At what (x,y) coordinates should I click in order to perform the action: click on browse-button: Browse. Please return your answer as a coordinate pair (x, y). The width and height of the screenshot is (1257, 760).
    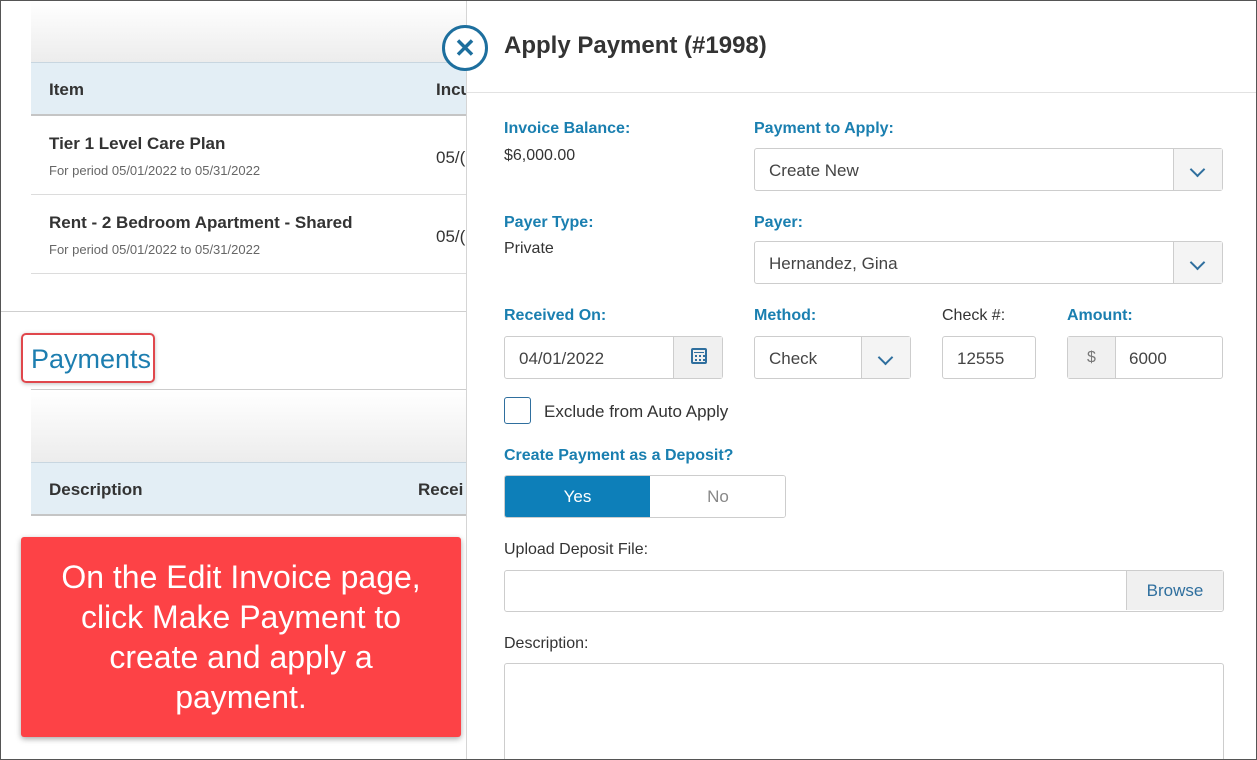
    Looking at the image, I should click on (1174, 590).